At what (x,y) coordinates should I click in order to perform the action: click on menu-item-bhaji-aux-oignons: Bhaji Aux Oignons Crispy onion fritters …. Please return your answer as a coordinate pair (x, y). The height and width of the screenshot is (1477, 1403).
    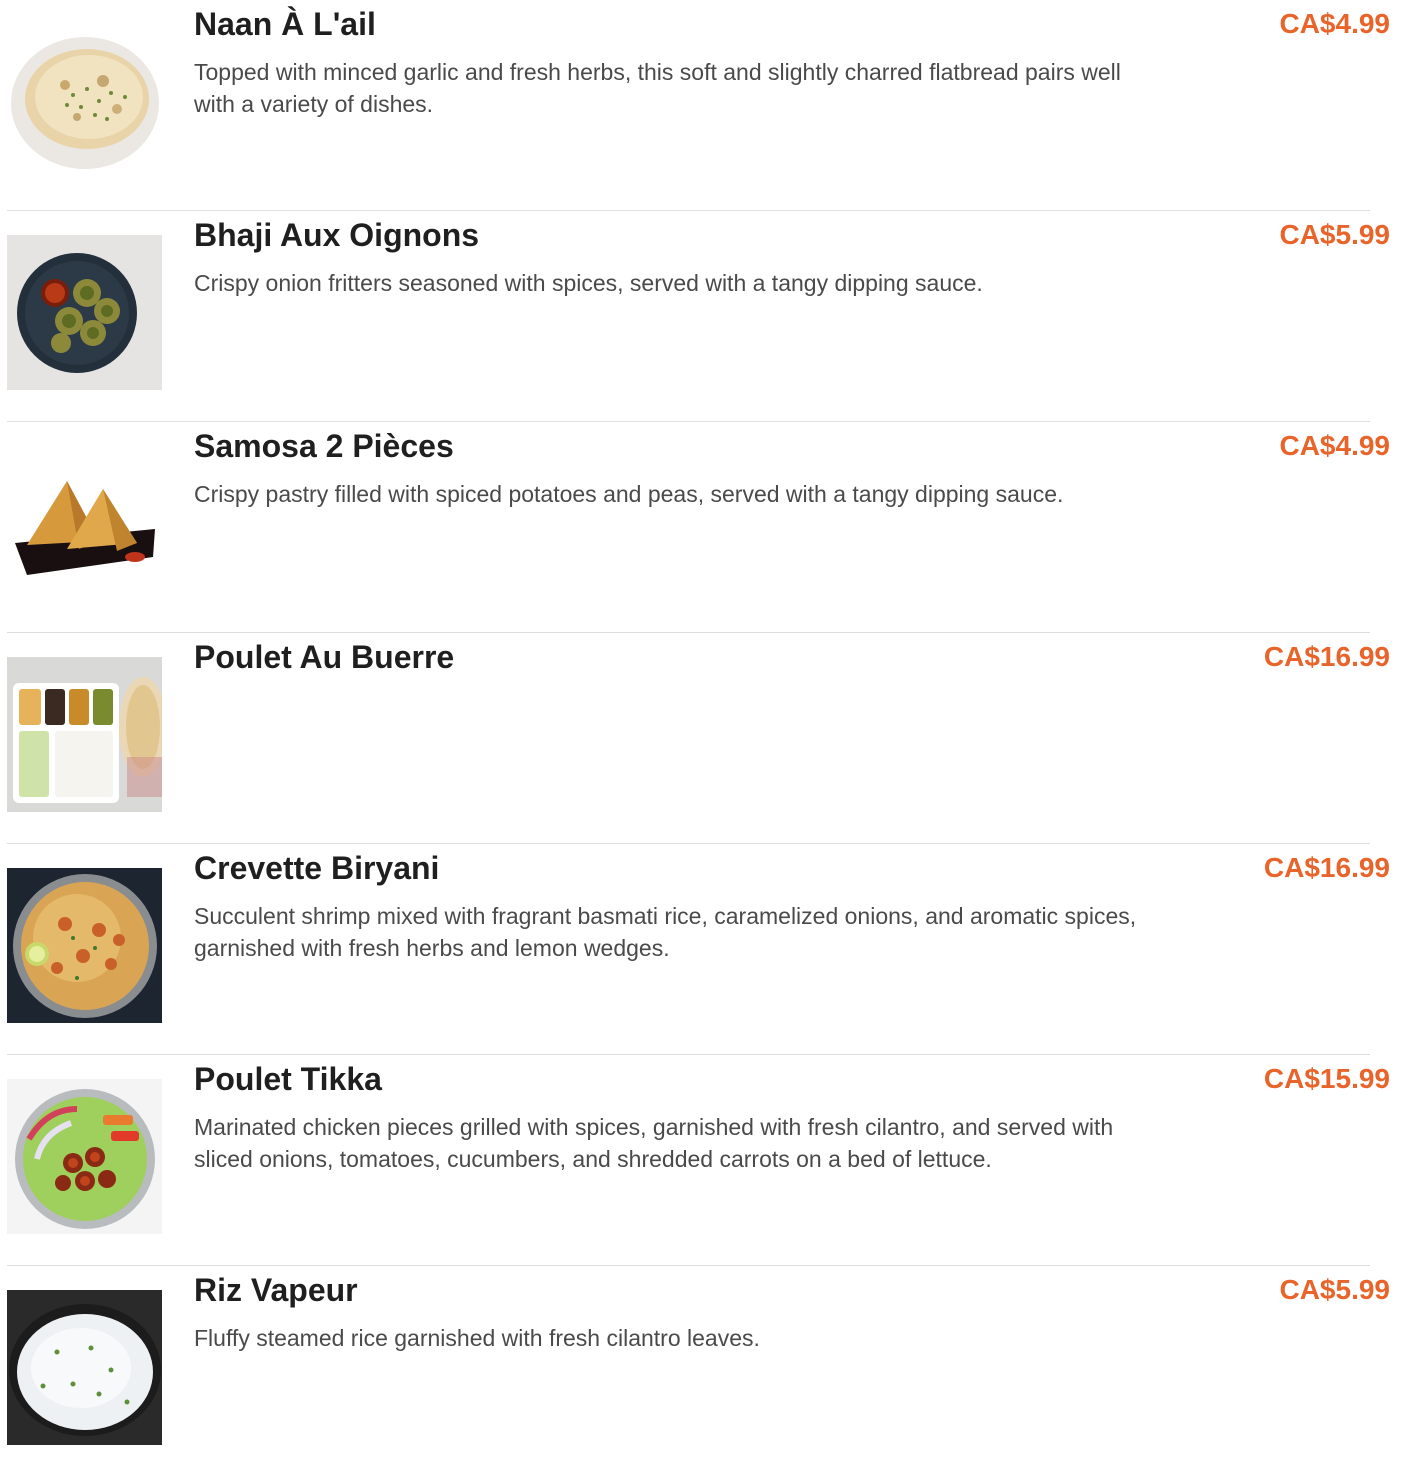
    Looking at the image, I should click on (698, 316).